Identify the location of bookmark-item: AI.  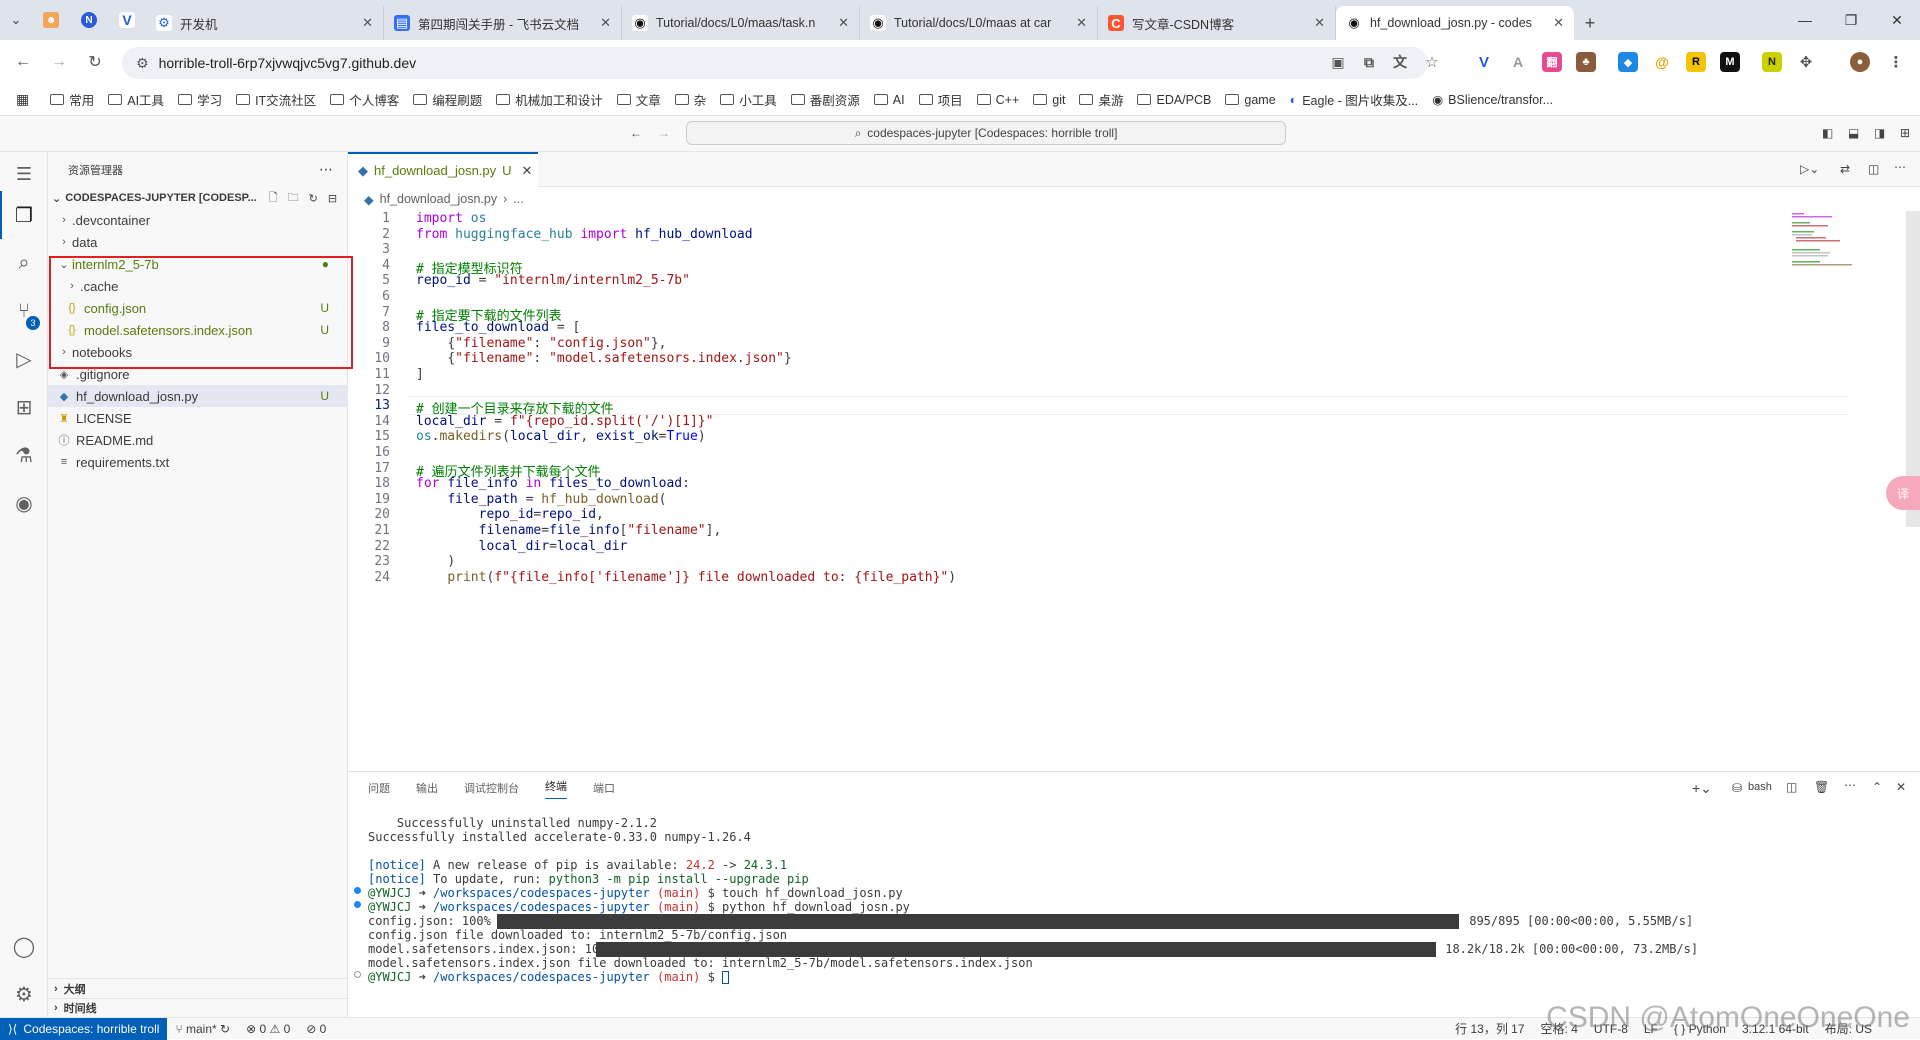
(889, 100).